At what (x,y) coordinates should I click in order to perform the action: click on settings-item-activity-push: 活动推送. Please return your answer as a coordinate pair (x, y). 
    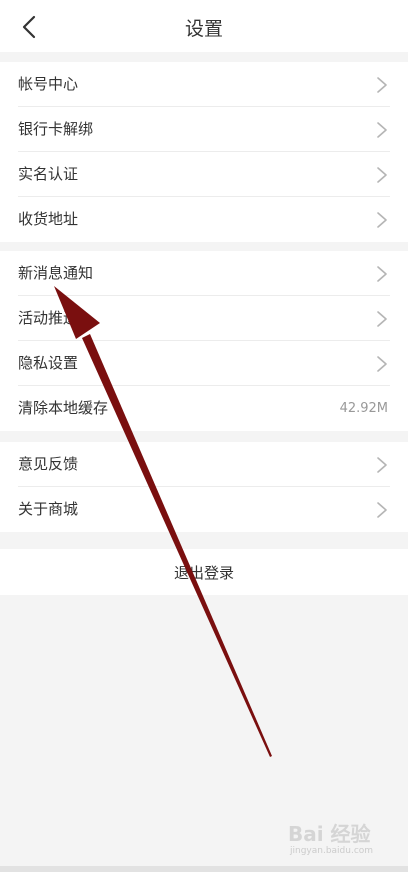
    Looking at the image, I should click on (204, 318).